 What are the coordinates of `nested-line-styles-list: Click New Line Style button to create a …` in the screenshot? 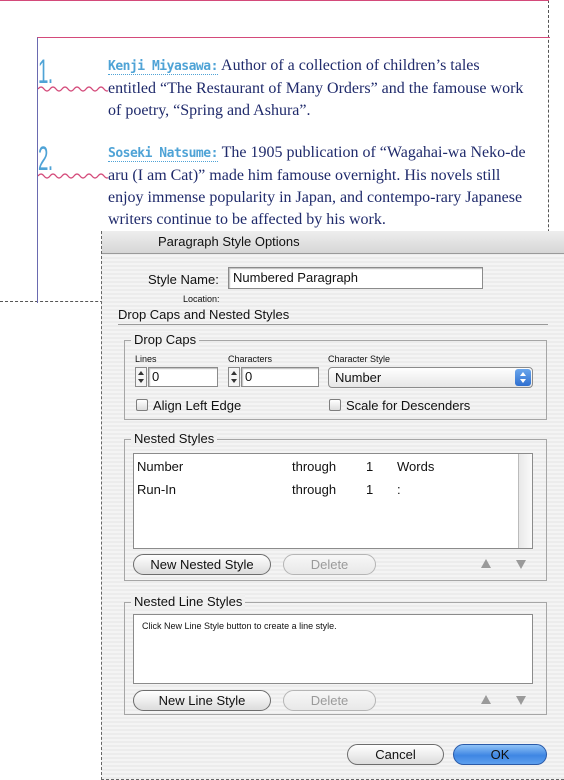 It's located at (333, 649).